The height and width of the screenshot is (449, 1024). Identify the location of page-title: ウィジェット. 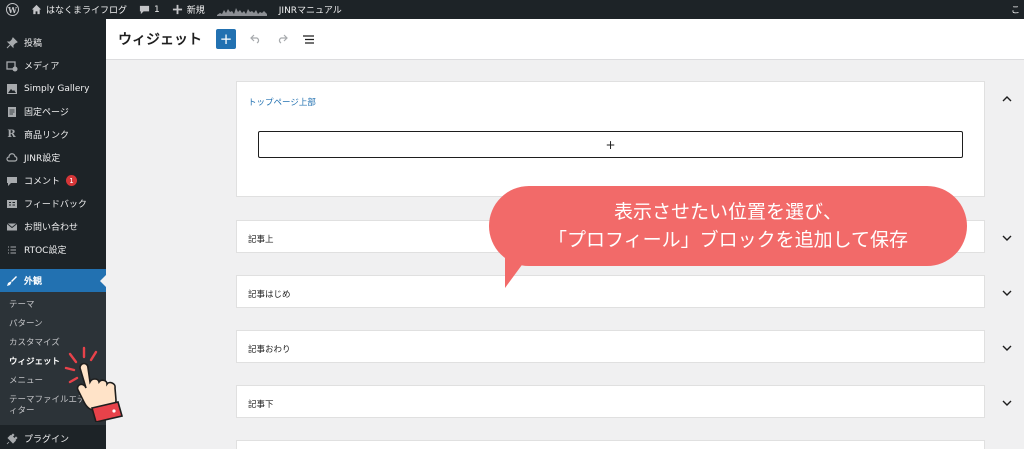
(160, 40).